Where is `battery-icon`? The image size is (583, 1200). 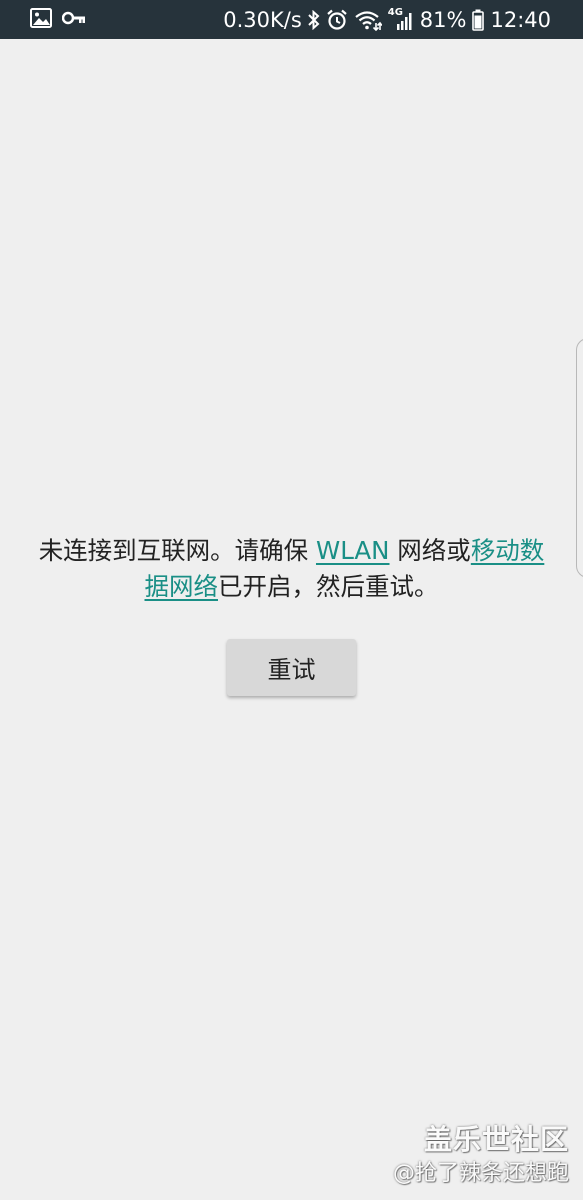
battery-icon is located at coordinates (478, 20).